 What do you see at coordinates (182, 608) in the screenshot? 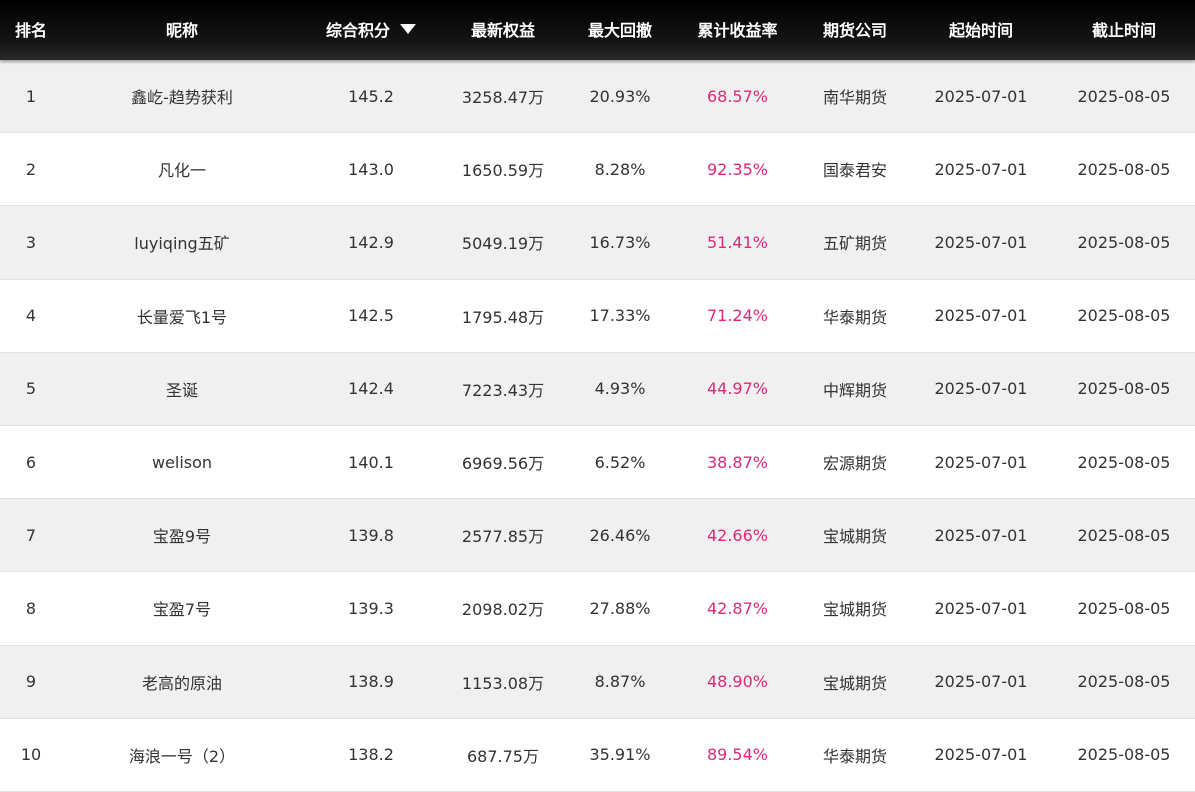
I see `nickname-cell: 宝盈7号` at bounding box center [182, 608].